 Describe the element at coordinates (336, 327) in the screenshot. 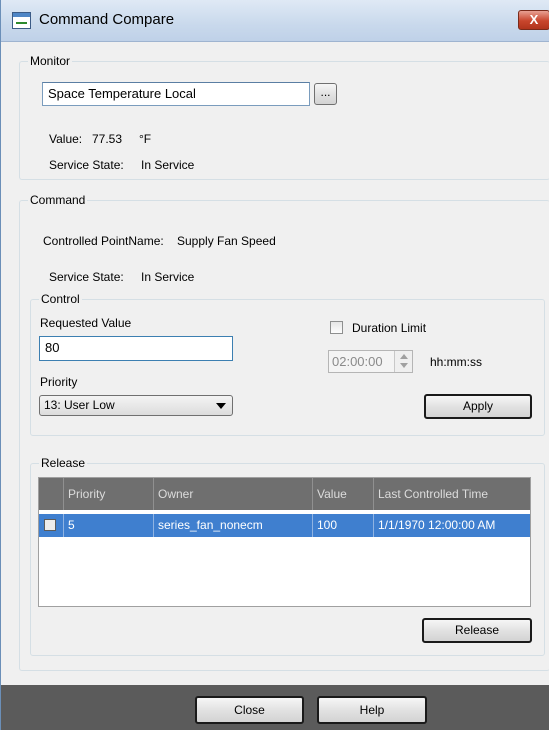

I see `duration-limit-checkbox` at that location.